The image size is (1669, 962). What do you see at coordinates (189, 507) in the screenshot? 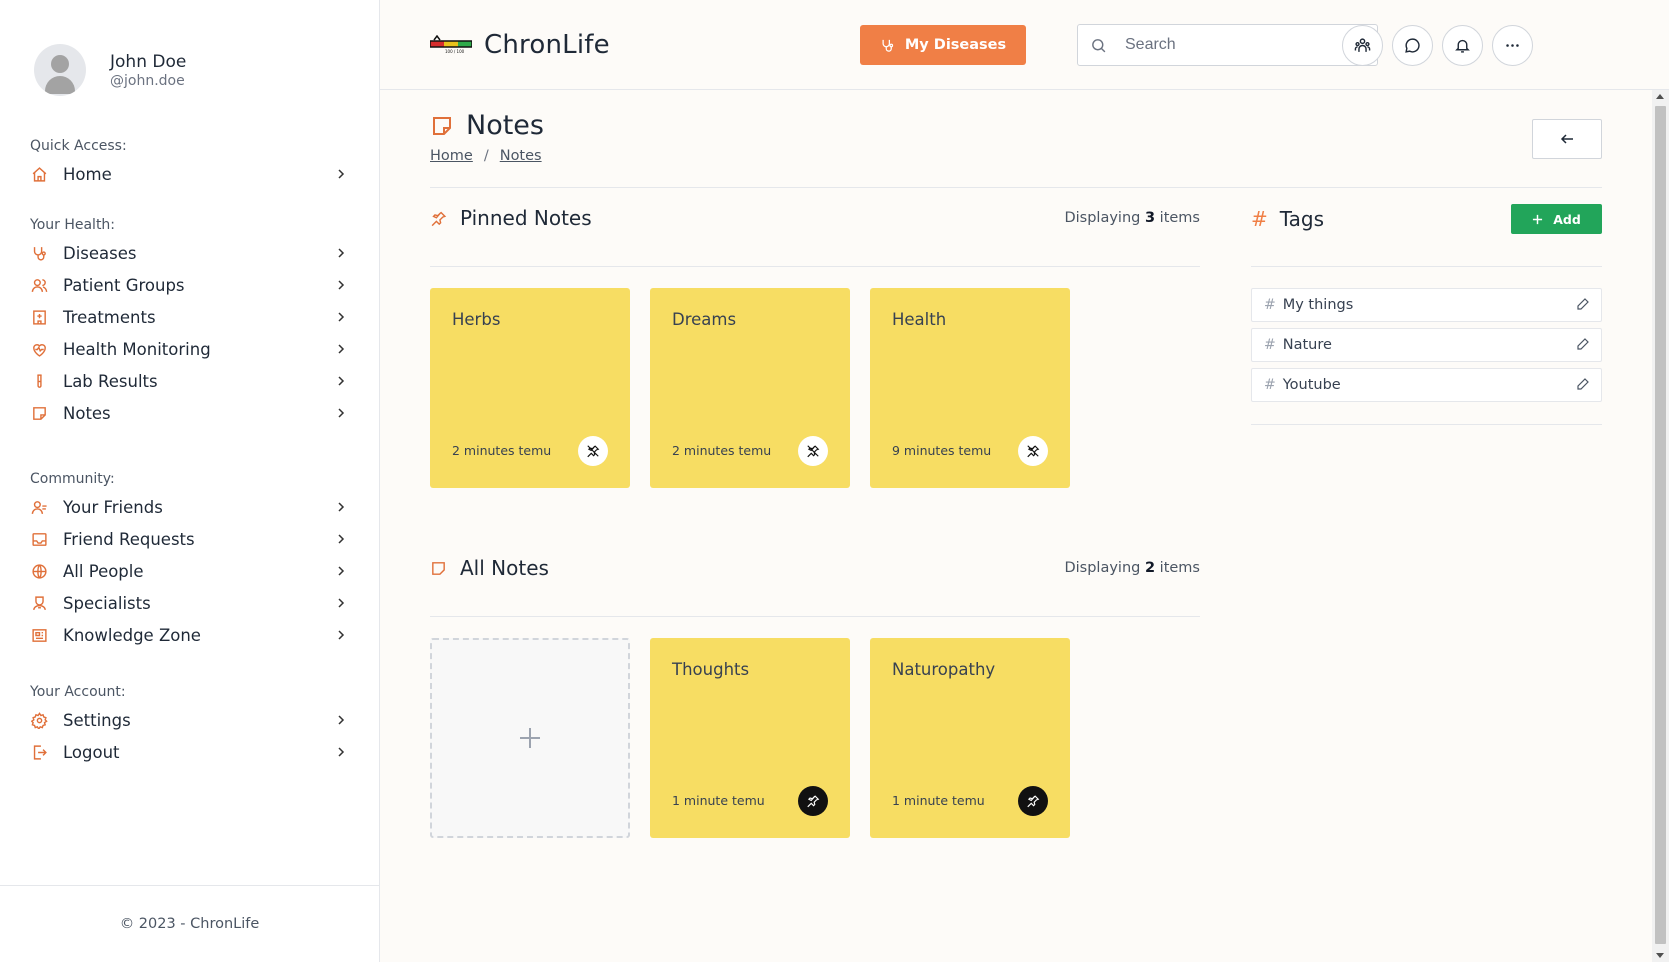
I see `sidebar-item-your-friends: Your Friends` at bounding box center [189, 507].